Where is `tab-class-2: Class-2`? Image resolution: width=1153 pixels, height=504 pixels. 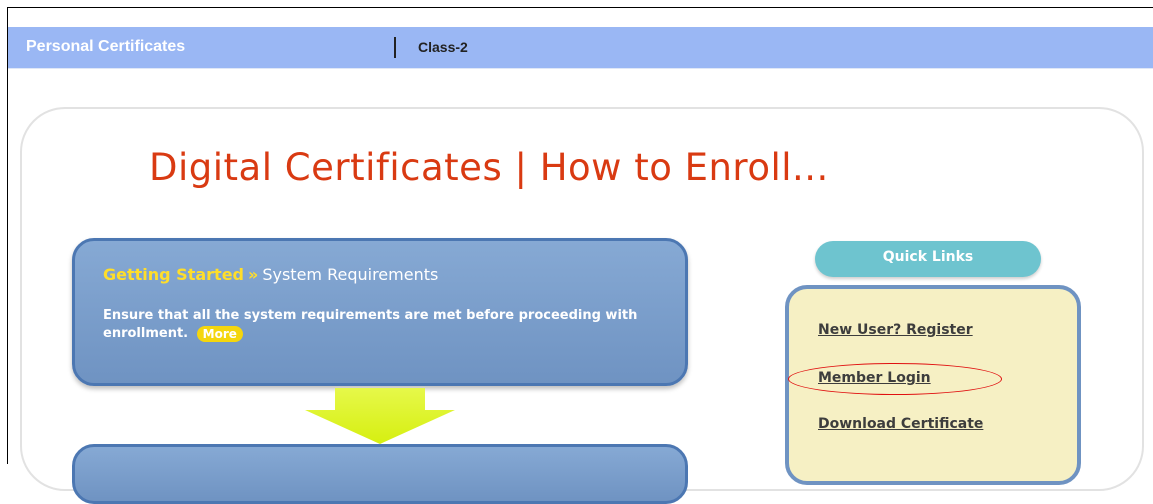 tab-class-2: Class-2 is located at coordinates (443, 47).